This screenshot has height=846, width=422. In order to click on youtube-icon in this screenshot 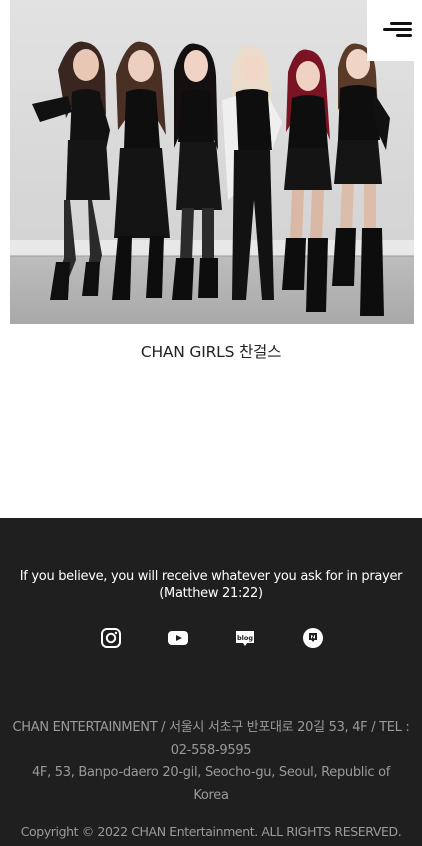, I will do `click(178, 638)`.